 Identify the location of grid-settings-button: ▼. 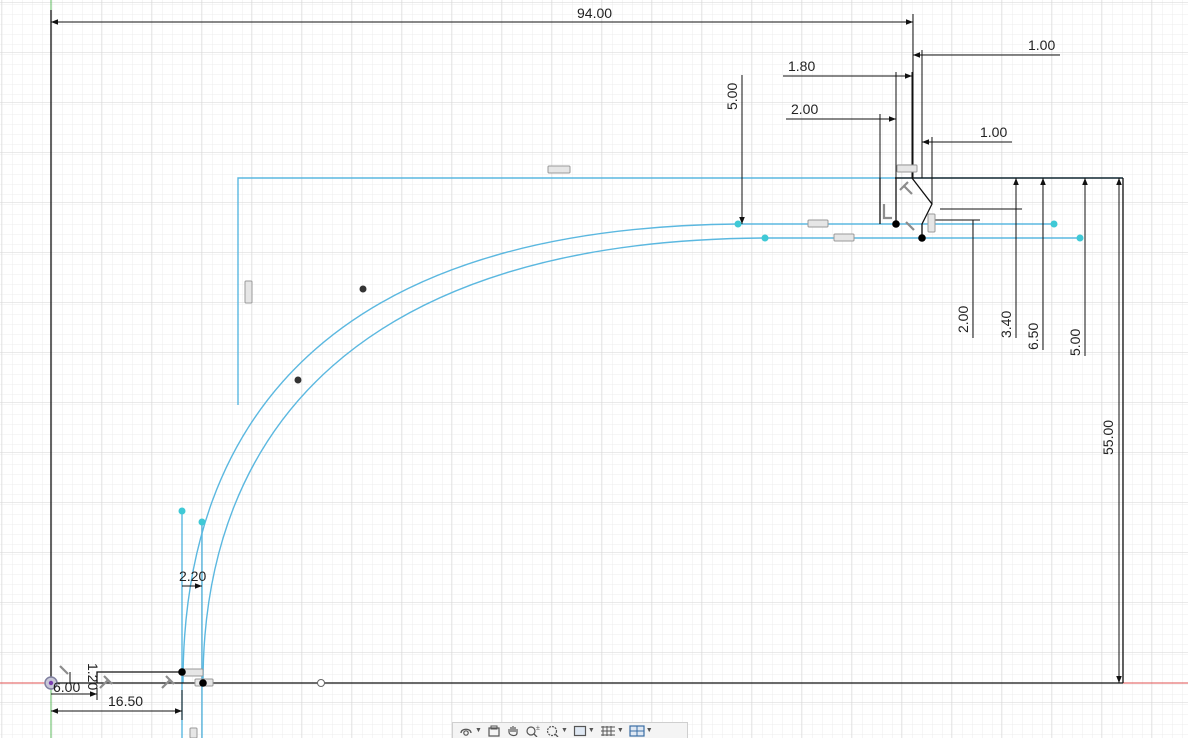
(612, 731).